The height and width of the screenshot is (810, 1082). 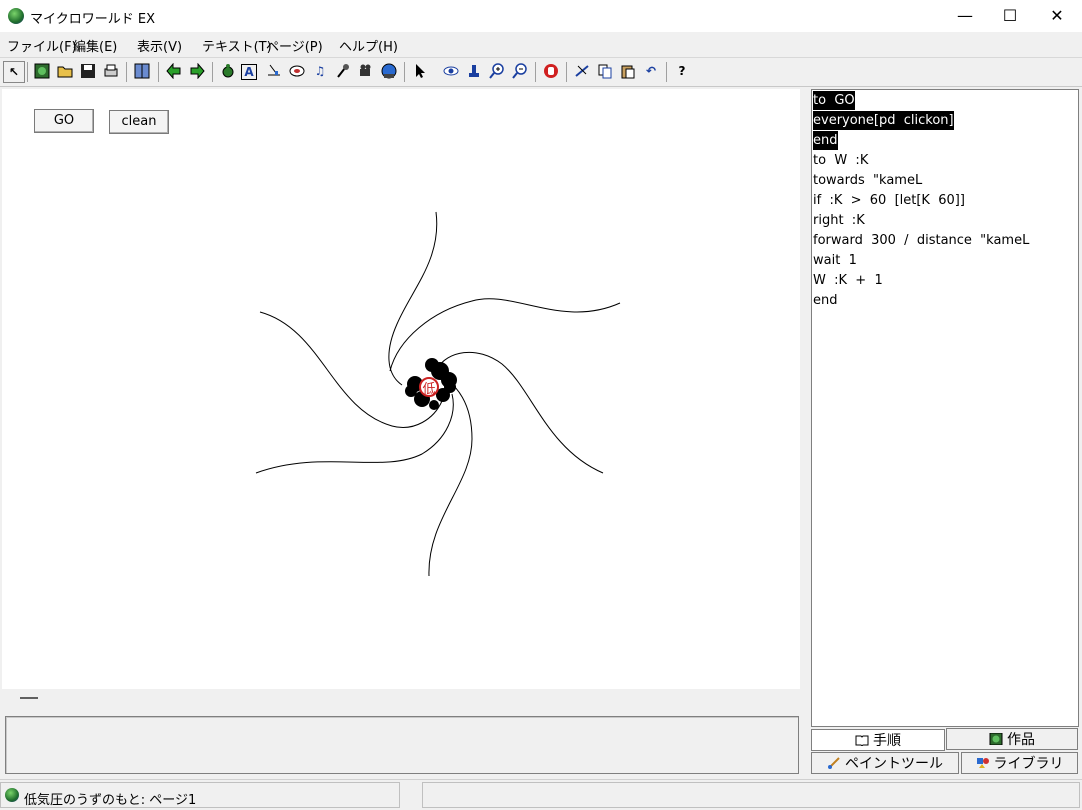 I want to click on microworlds-app-icon, so click(x=16, y=16).